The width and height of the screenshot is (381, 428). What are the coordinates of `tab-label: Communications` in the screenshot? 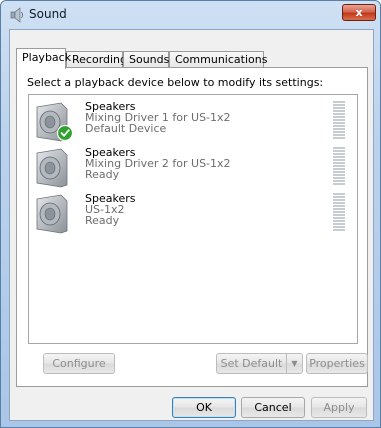 It's located at (221, 59).